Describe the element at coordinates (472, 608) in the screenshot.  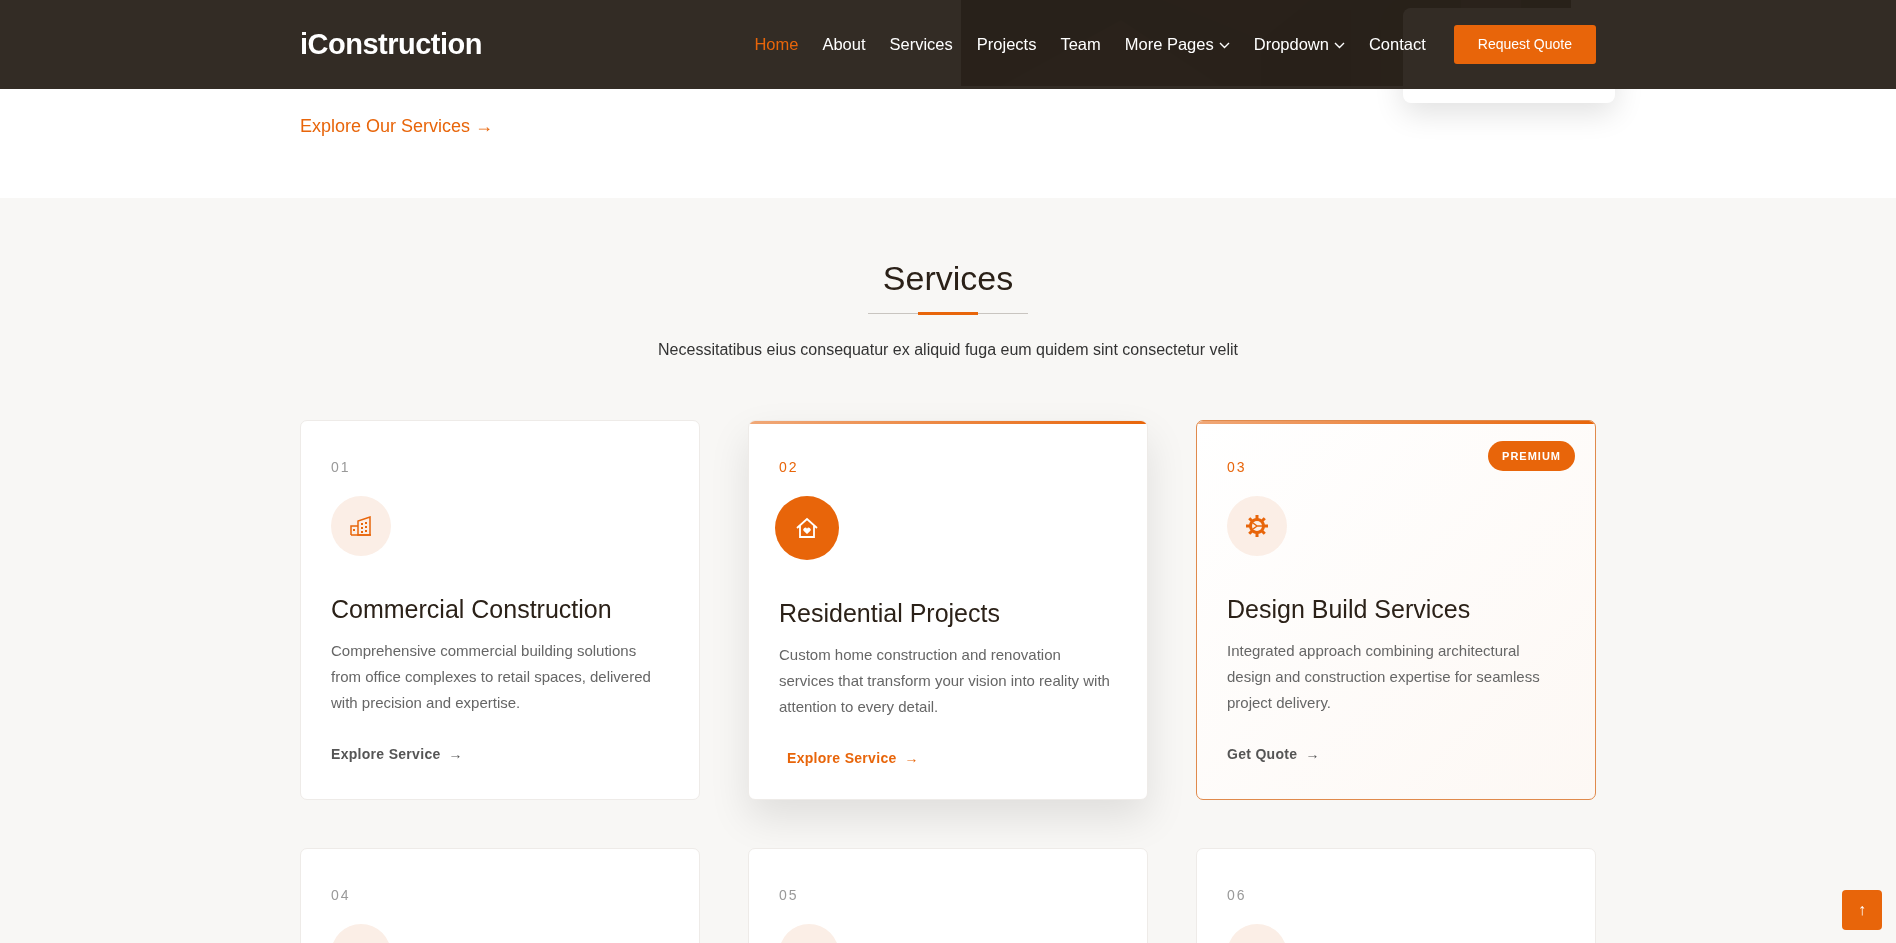
I see `card-title: Commercial Construction` at that location.